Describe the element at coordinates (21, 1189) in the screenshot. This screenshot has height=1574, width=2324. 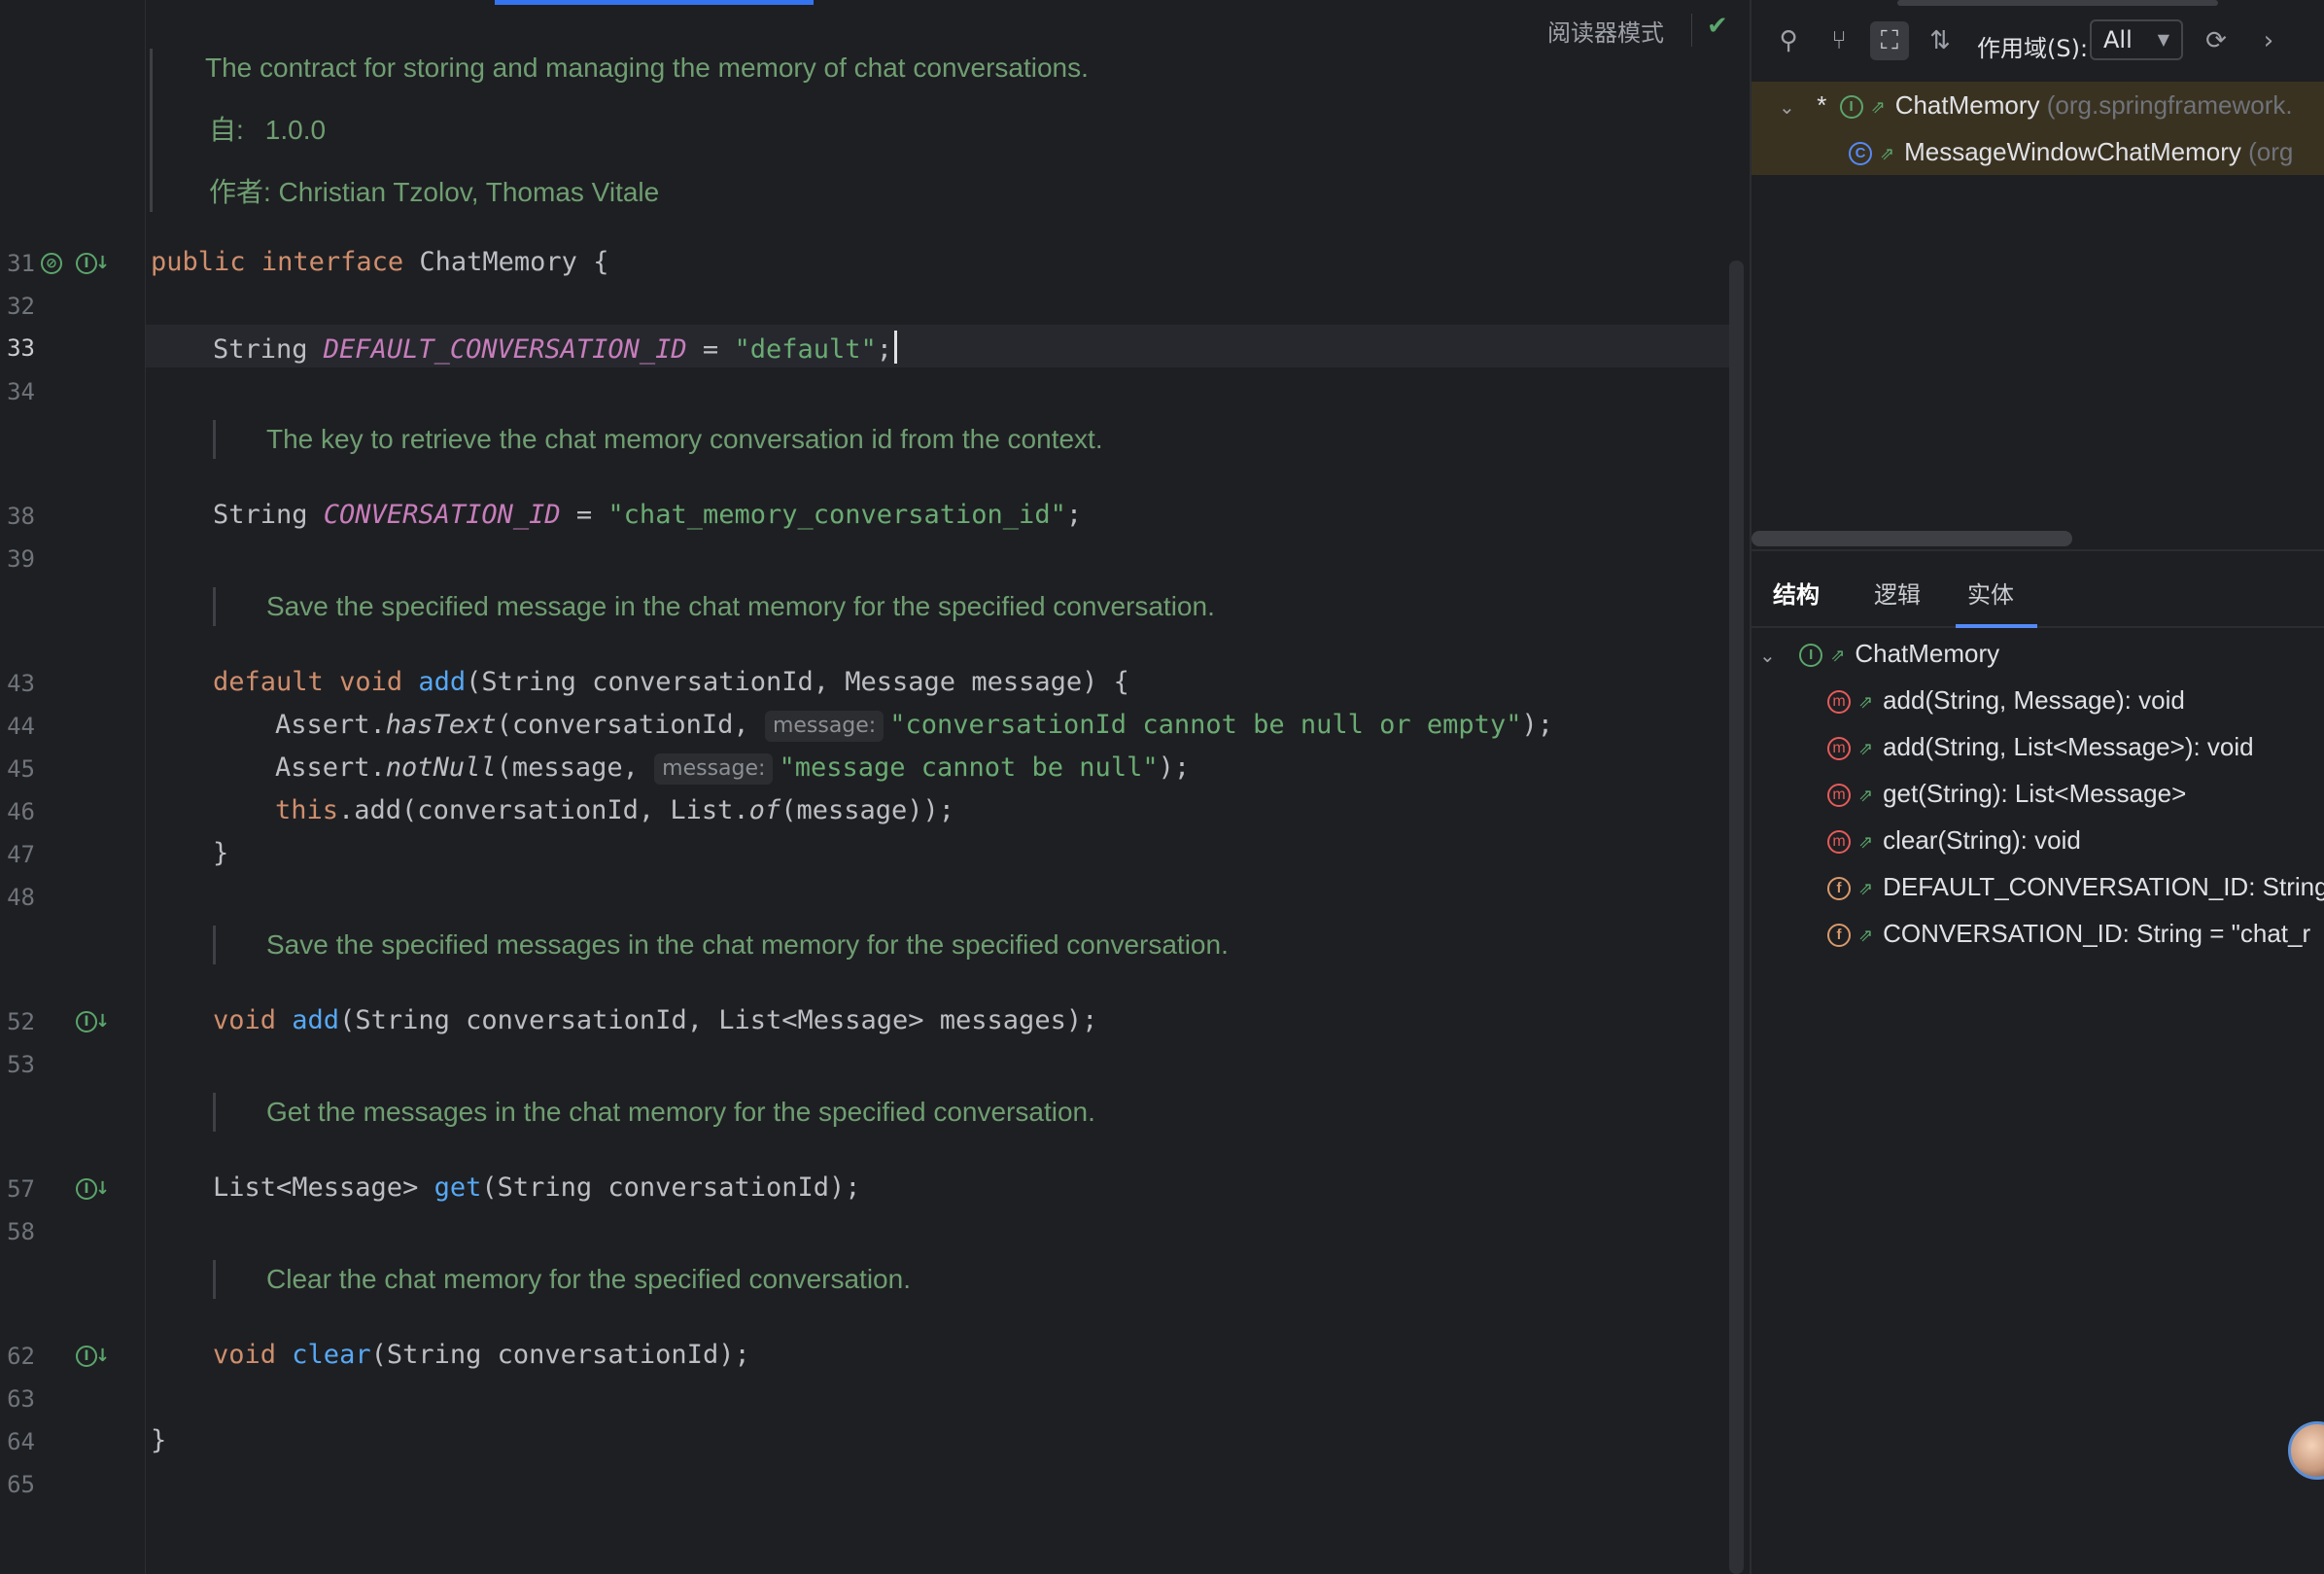
I see `line-number: 57` at that location.